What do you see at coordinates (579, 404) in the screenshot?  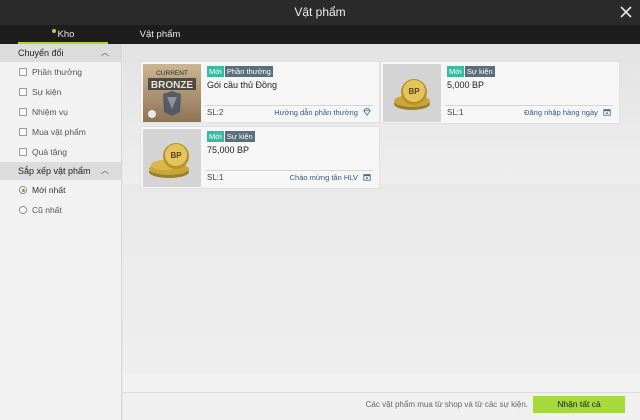 I see `claim-all-button: Nhận tất cả` at bounding box center [579, 404].